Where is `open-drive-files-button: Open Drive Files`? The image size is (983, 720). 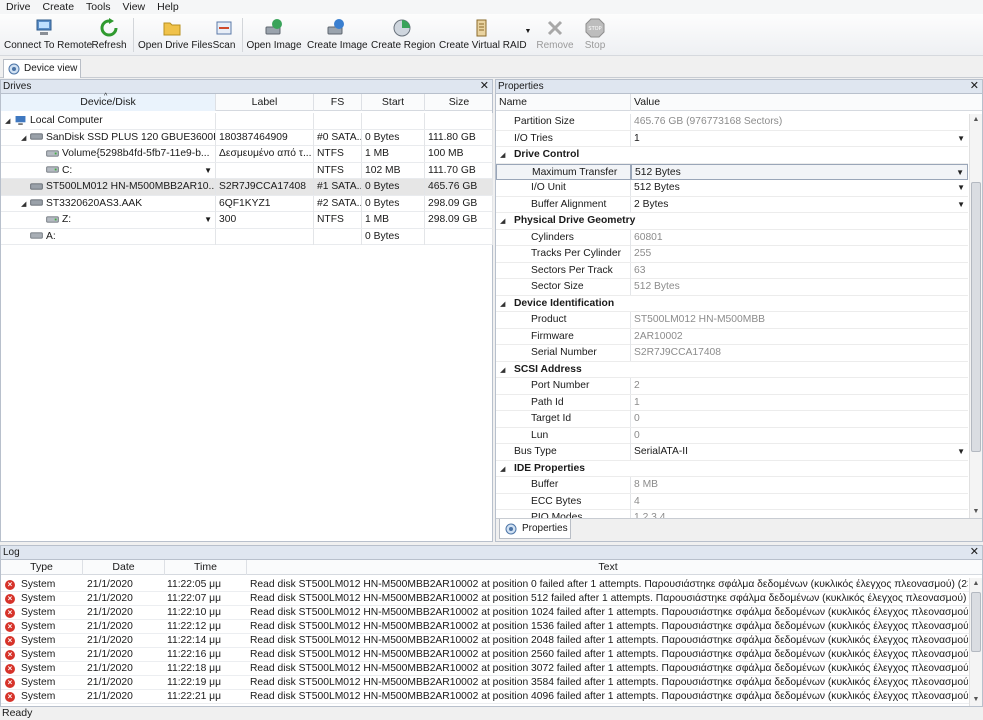
open-drive-files-button: Open Drive Files is located at coordinates (175, 37).